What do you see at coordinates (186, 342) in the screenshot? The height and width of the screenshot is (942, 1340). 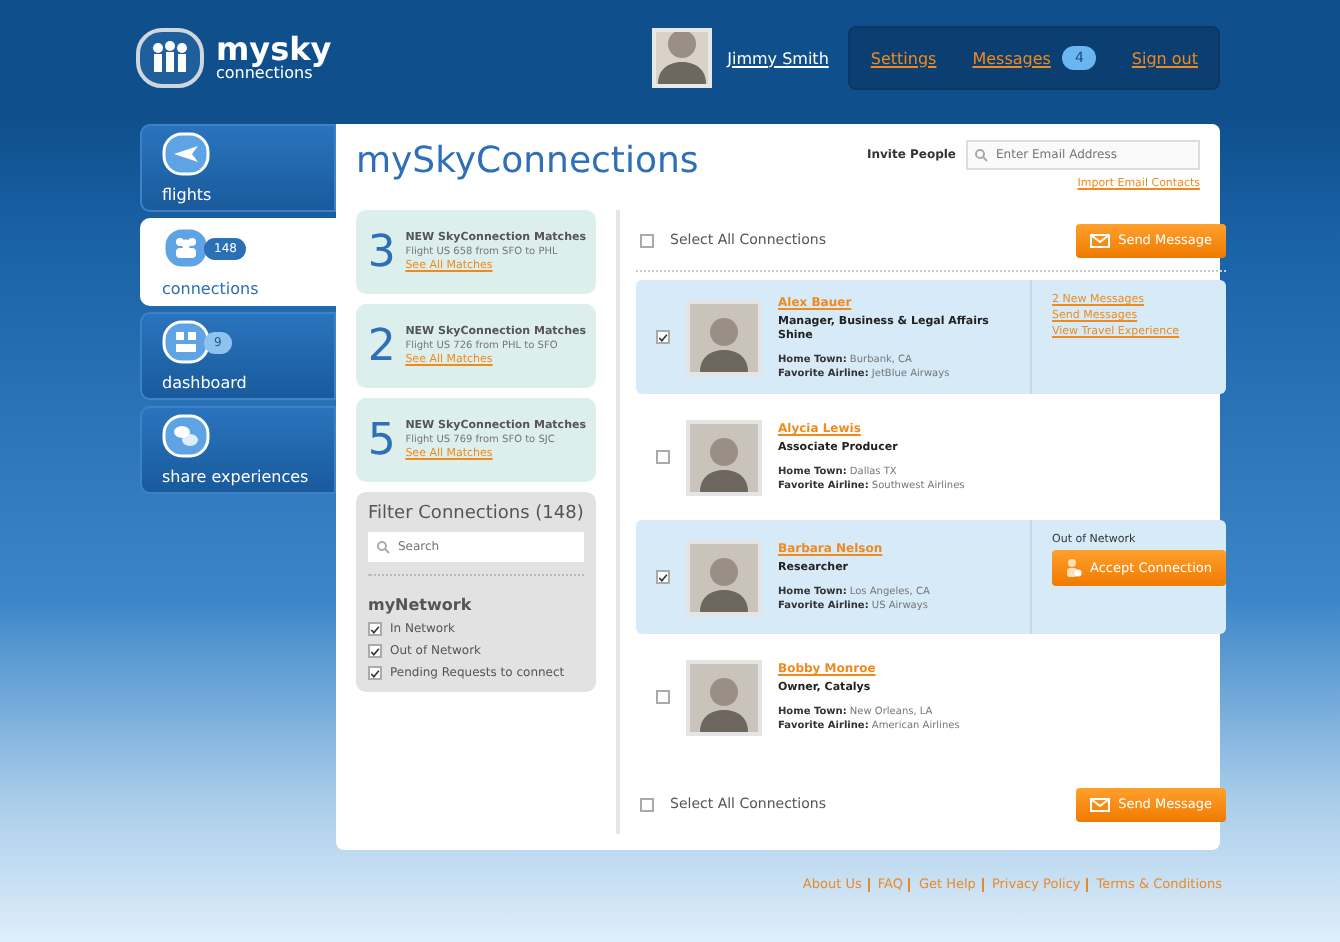 I see `grid-icon` at bounding box center [186, 342].